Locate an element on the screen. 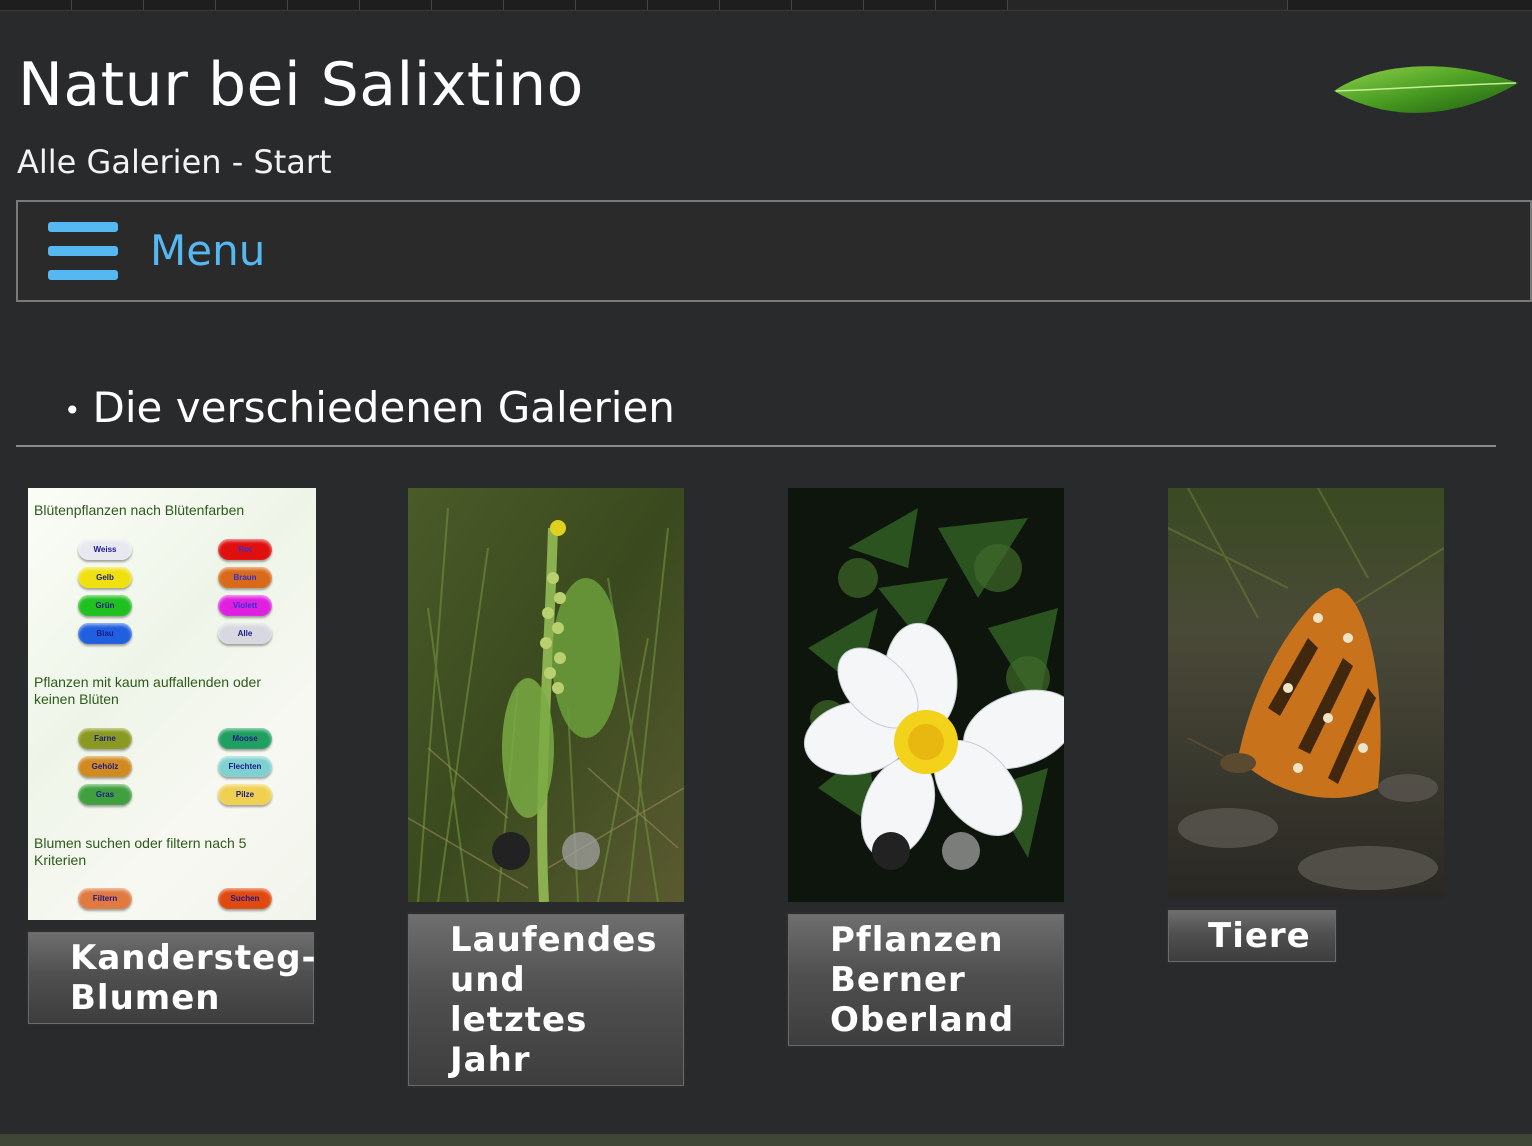  filter-pill-weiss: Weiss is located at coordinates (105, 549).